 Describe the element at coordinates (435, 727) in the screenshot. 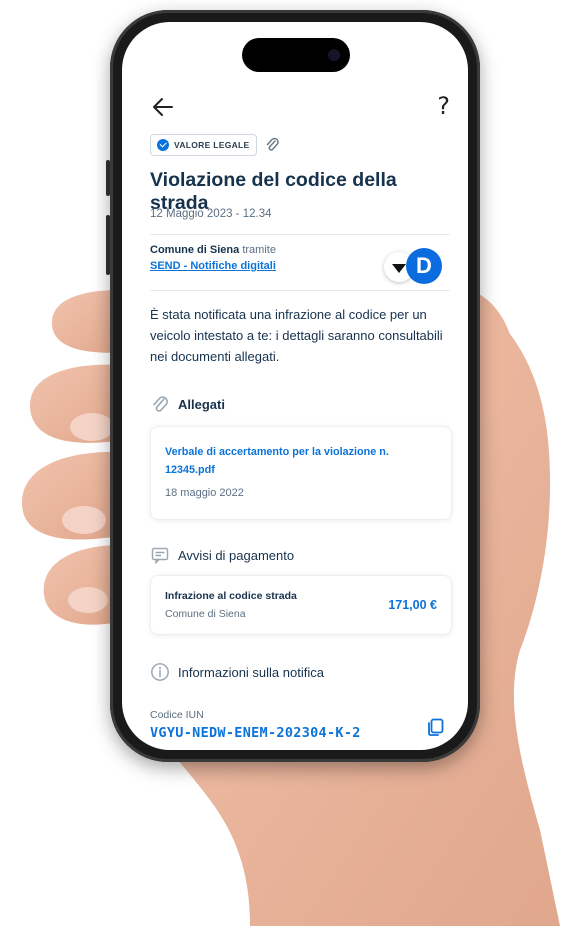

I see `copy-icon` at that location.